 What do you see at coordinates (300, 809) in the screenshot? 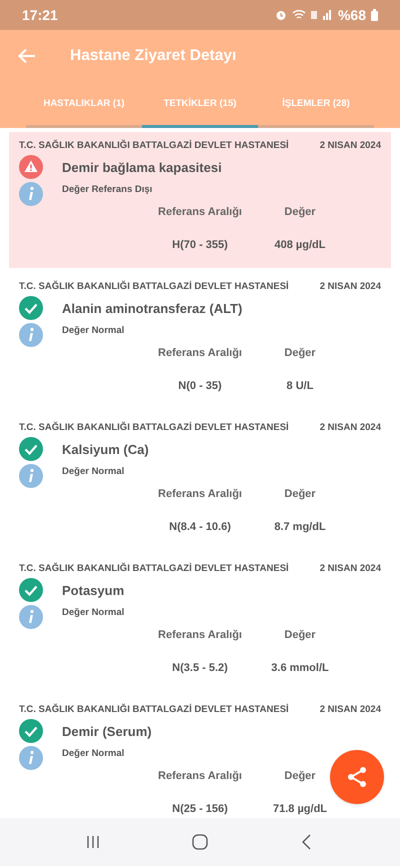
I see `test-value: 71.8 µg/dL` at bounding box center [300, 809].